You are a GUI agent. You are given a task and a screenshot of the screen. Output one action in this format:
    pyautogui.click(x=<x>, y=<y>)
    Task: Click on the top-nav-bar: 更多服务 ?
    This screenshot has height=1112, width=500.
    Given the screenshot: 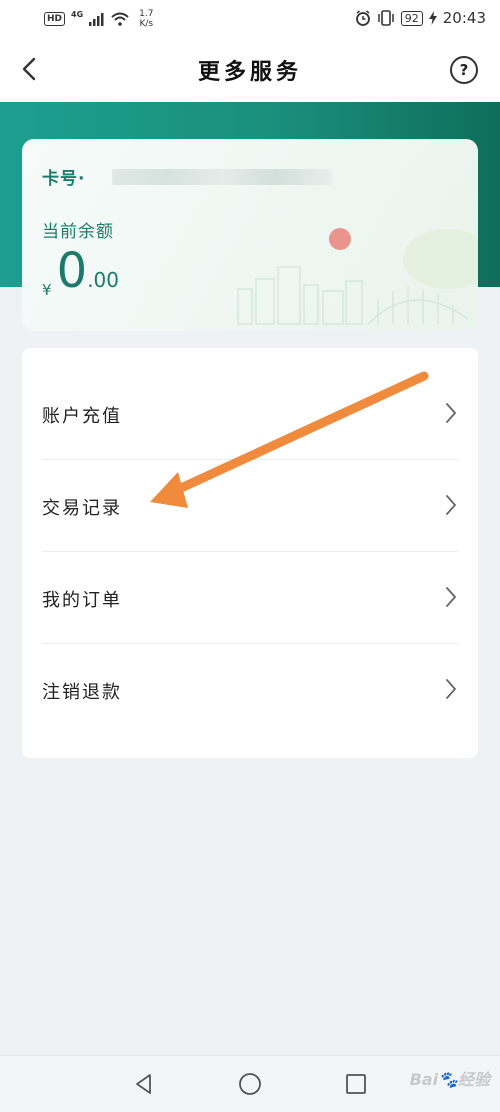 What is the action you would take?
    pyautogui.click(x=250, y=69)
    